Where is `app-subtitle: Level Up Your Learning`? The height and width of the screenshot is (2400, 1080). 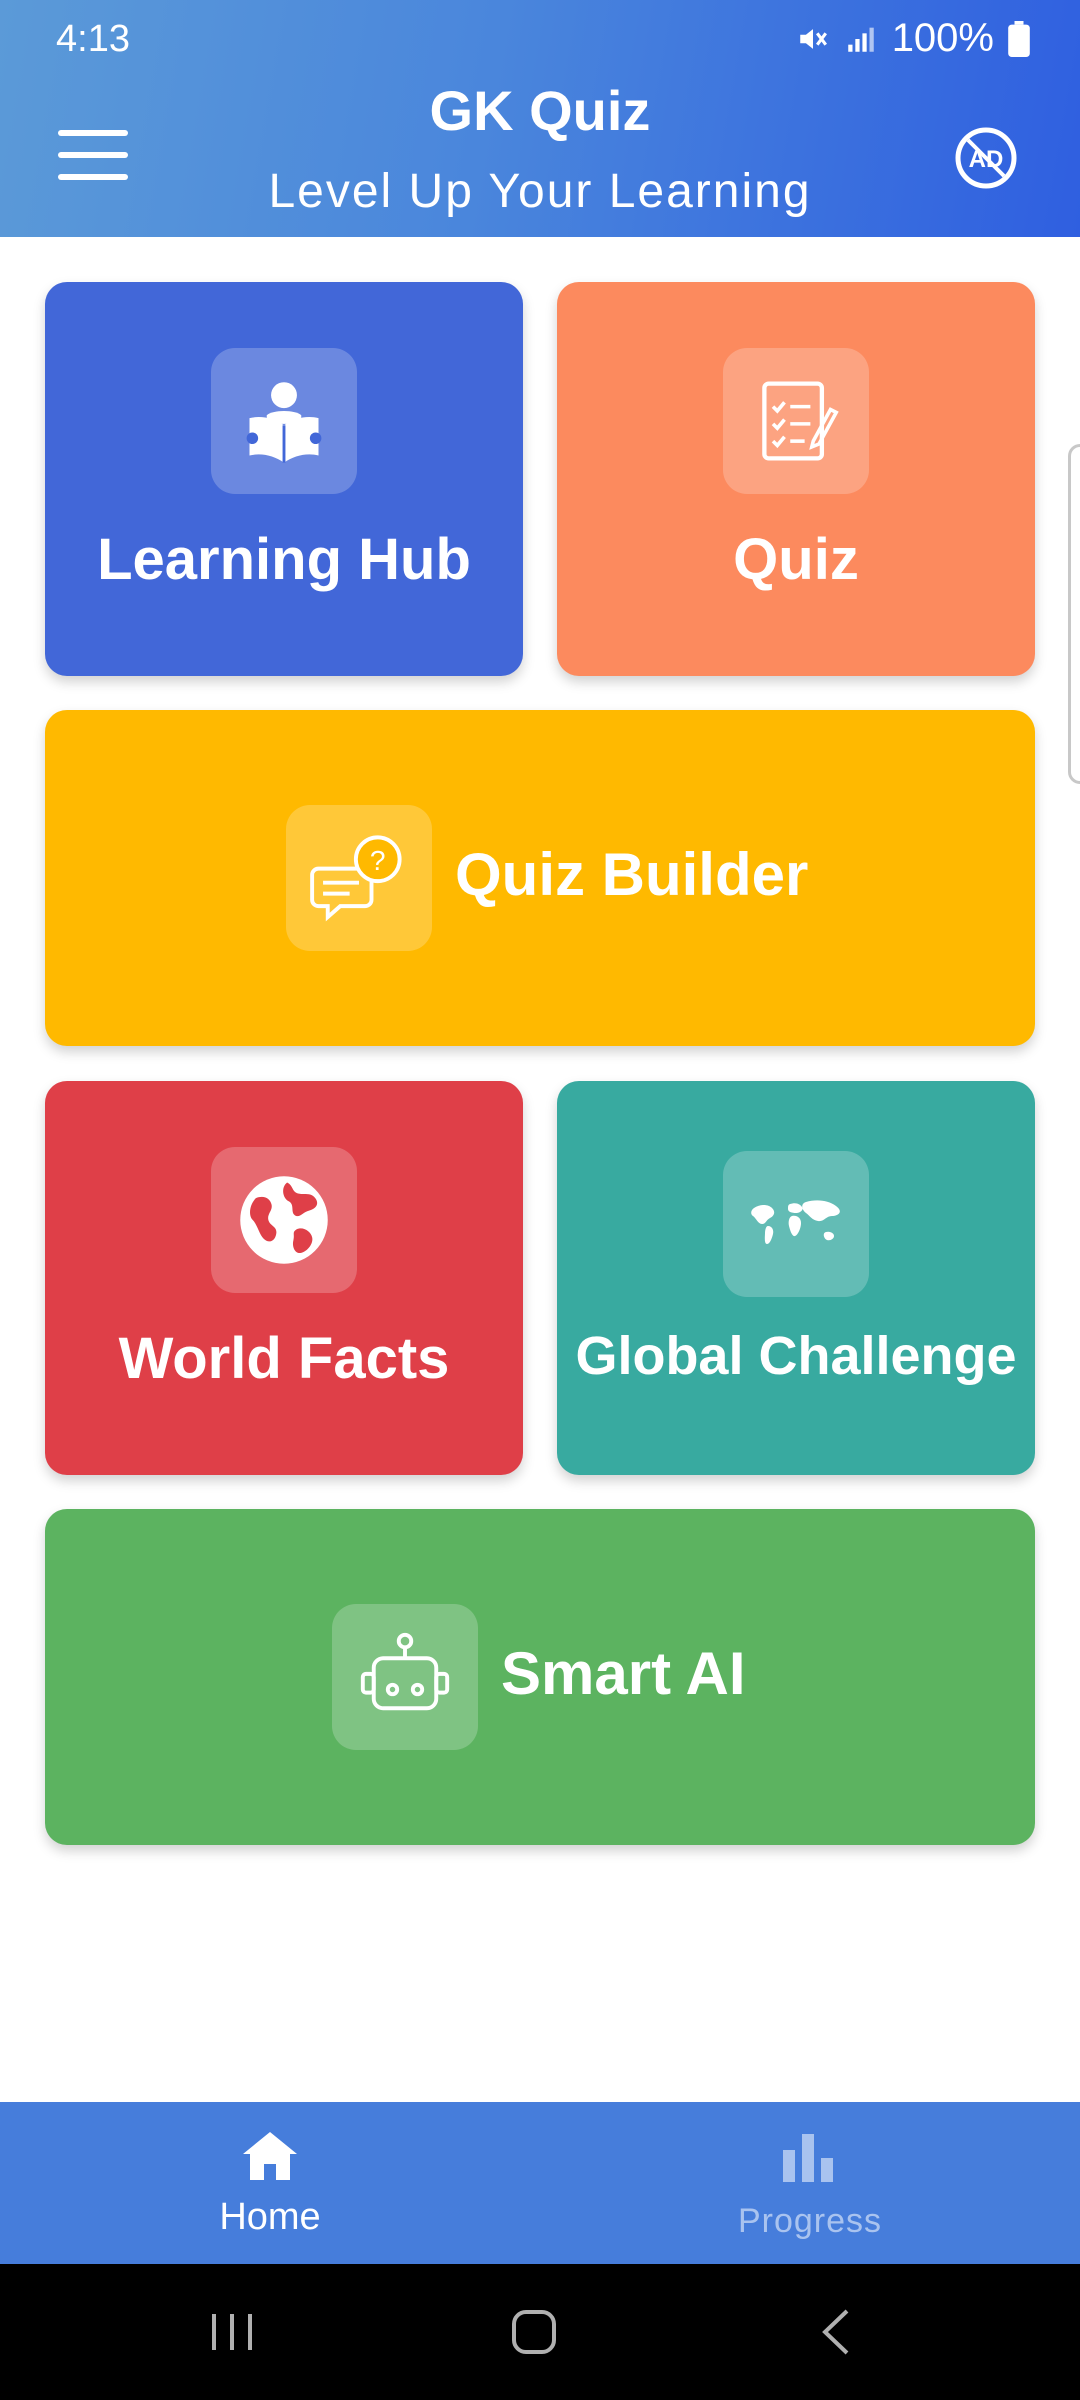 app-subtitle: Level Up Your Learning is located at coordinates (540, 191).